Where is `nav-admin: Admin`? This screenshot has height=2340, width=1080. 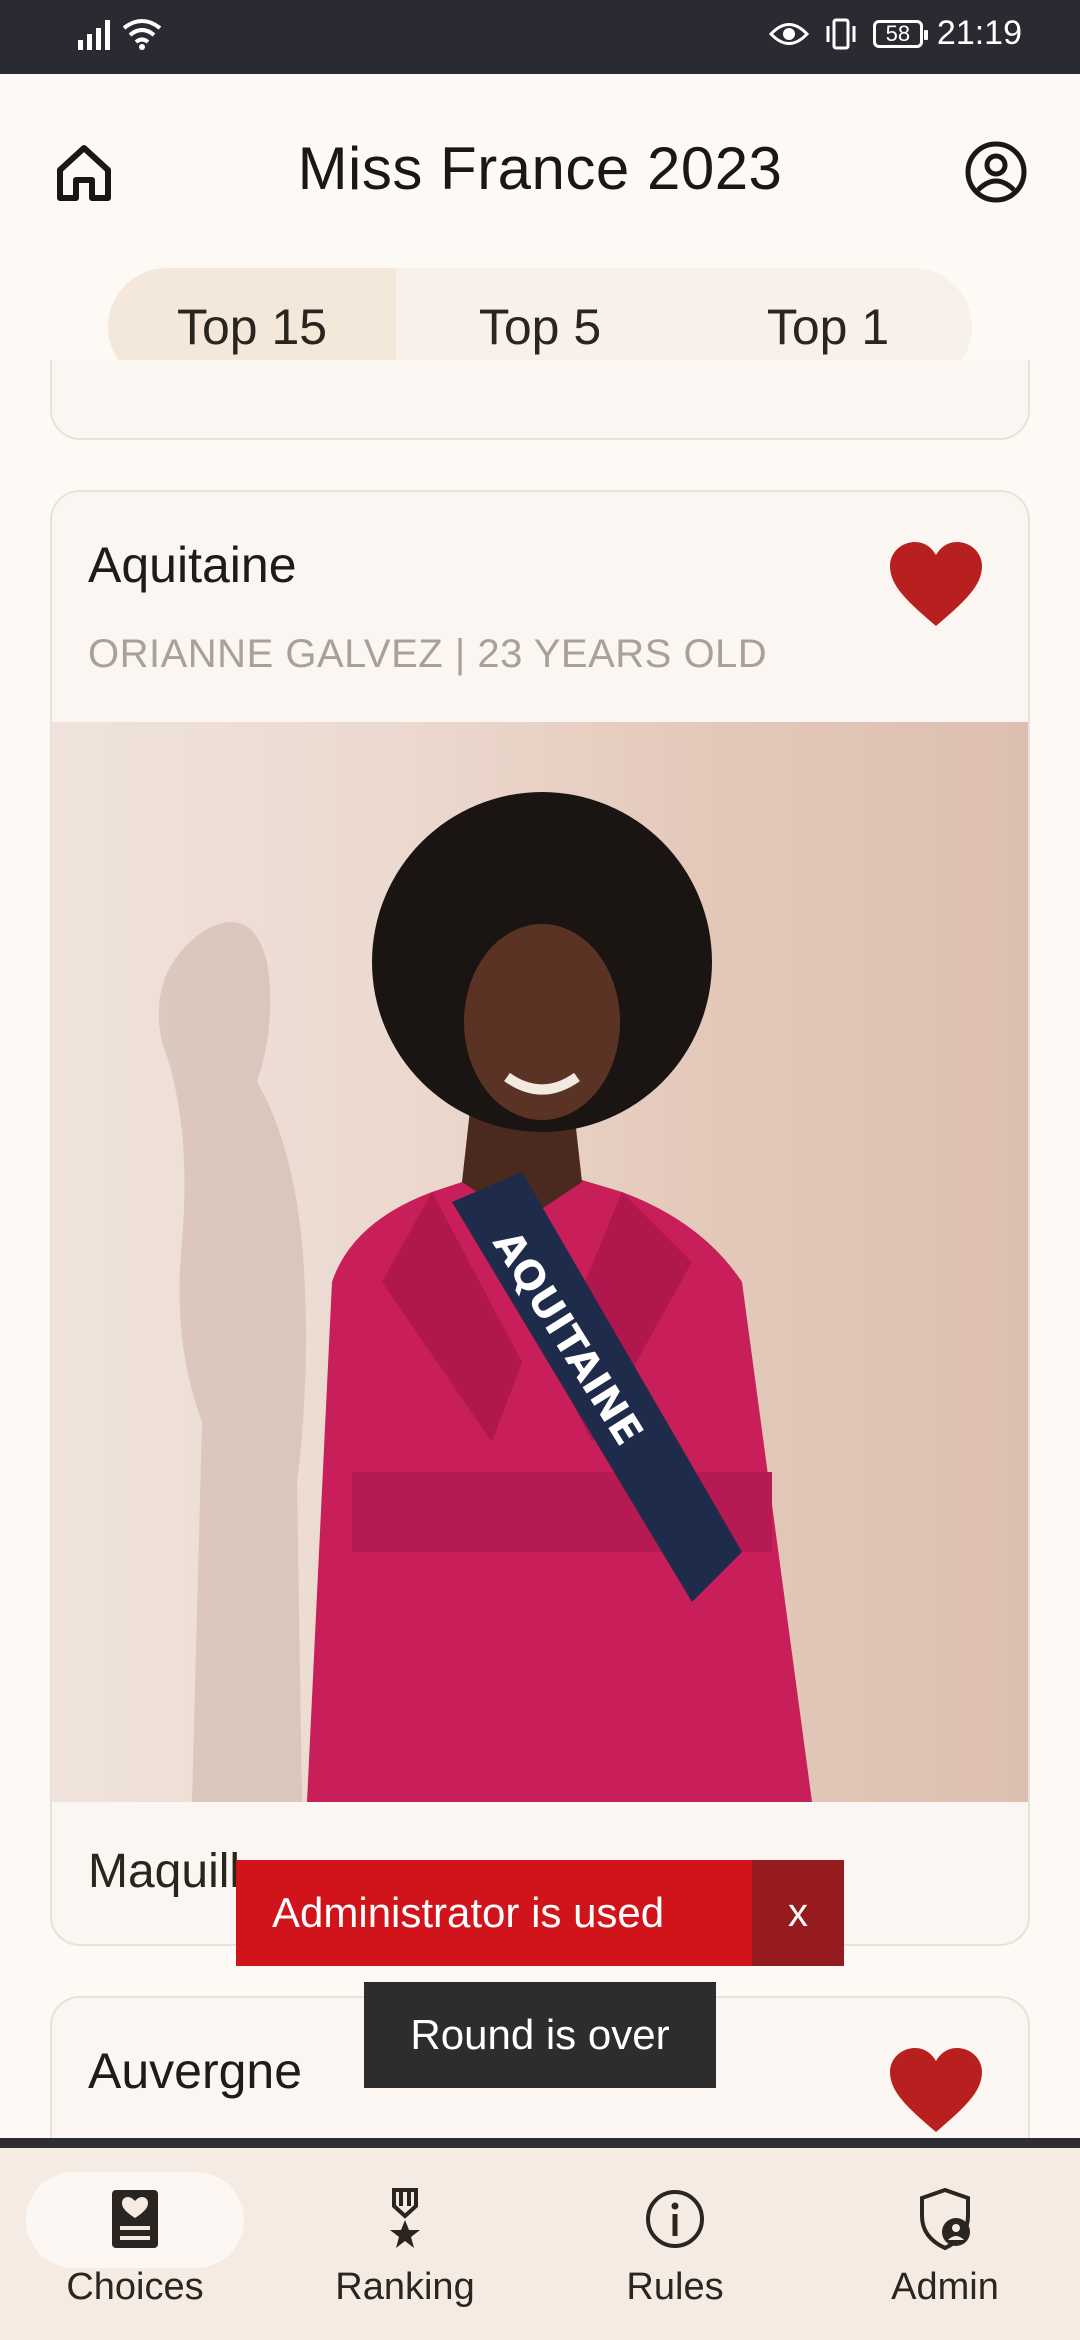 nav-admin: Admin is located at coordinates (945, 2244).